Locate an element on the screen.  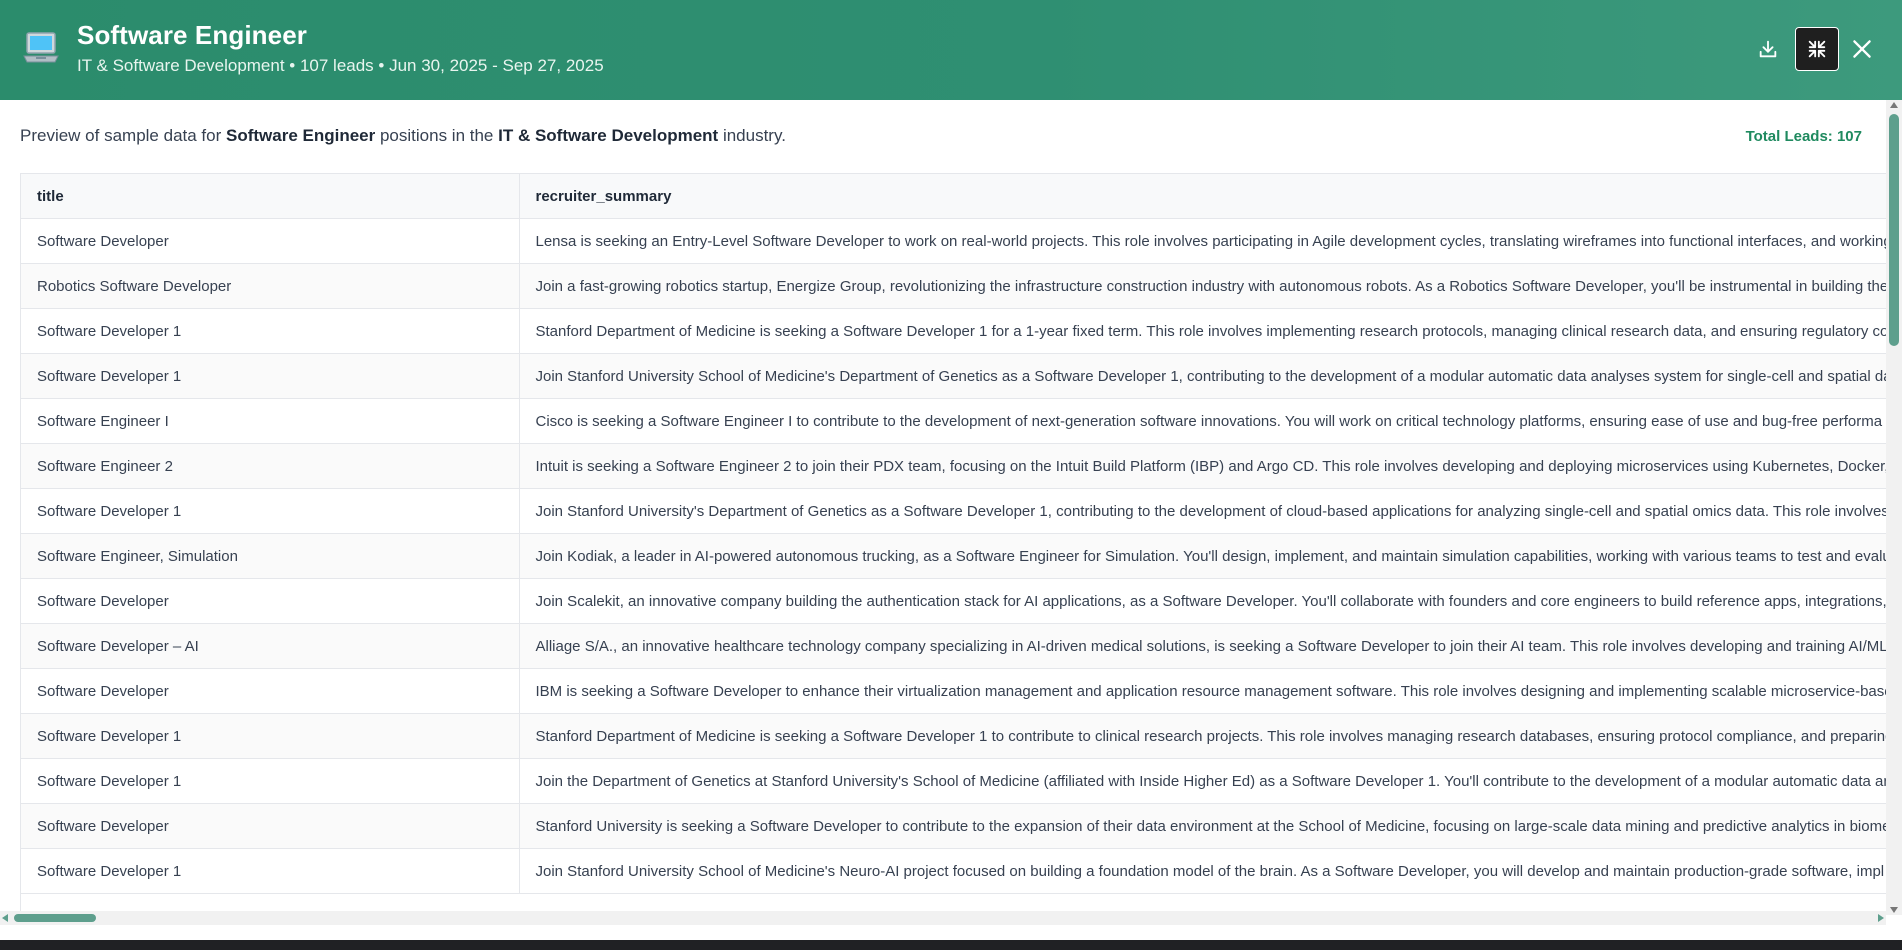
scroll-up-arrow-icon is located at coordinates (1894, 105).